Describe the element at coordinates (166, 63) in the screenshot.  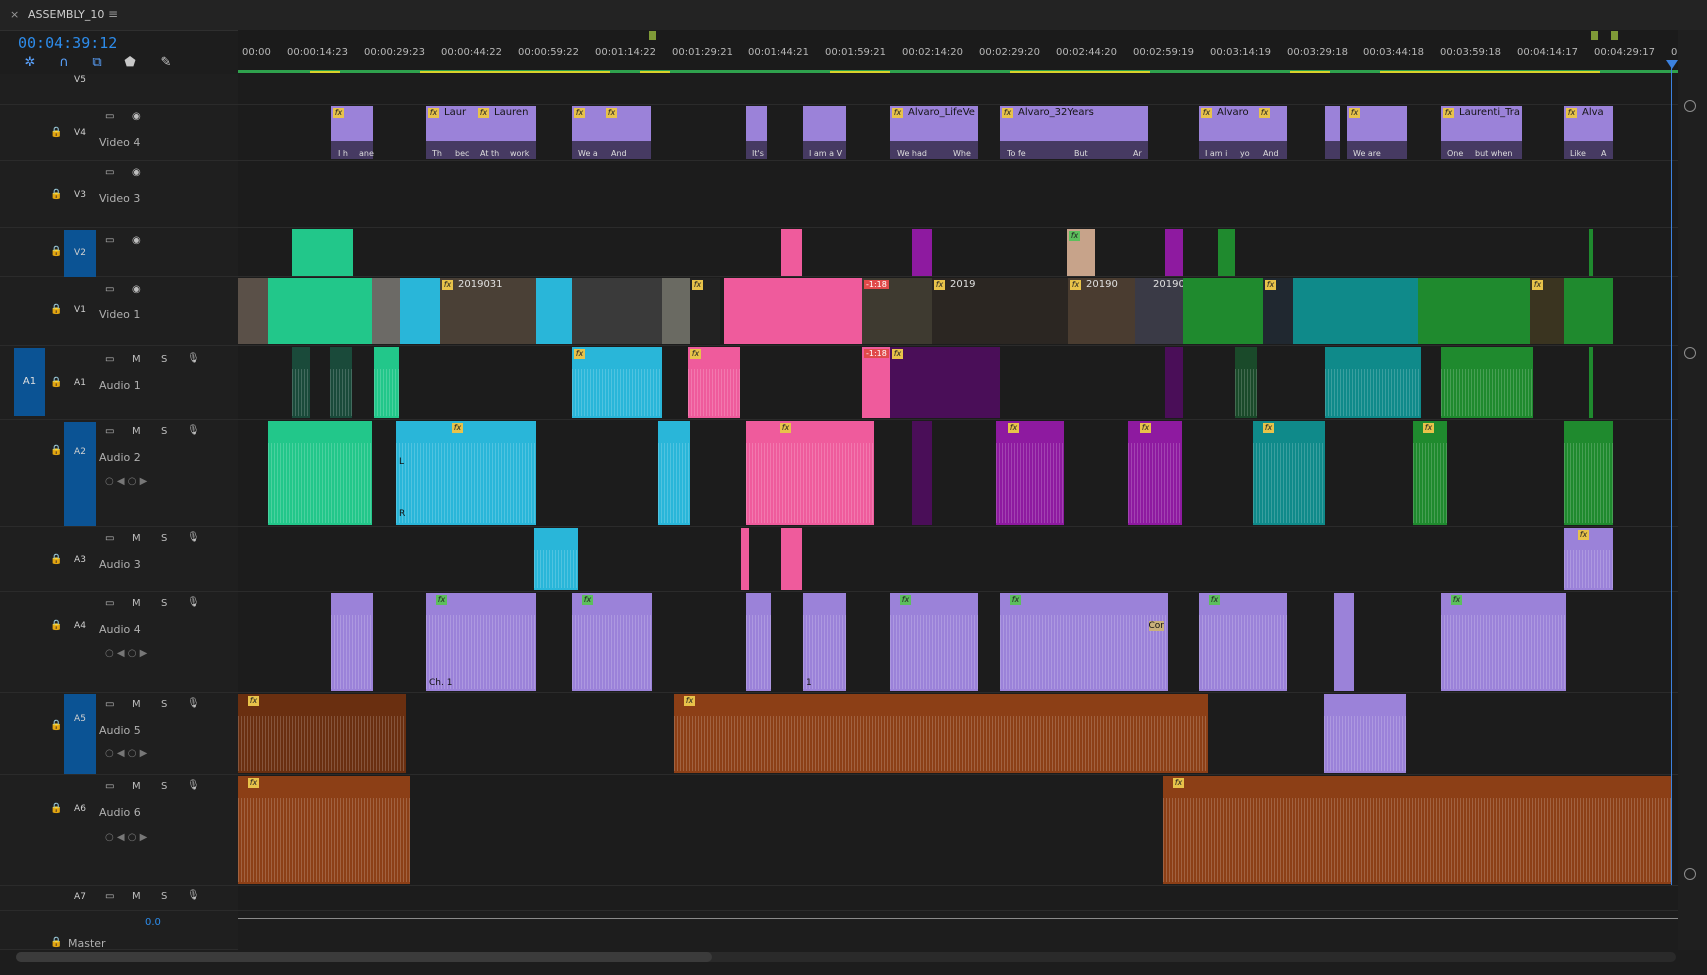
I see `wrench-icon: ✎` at that location.